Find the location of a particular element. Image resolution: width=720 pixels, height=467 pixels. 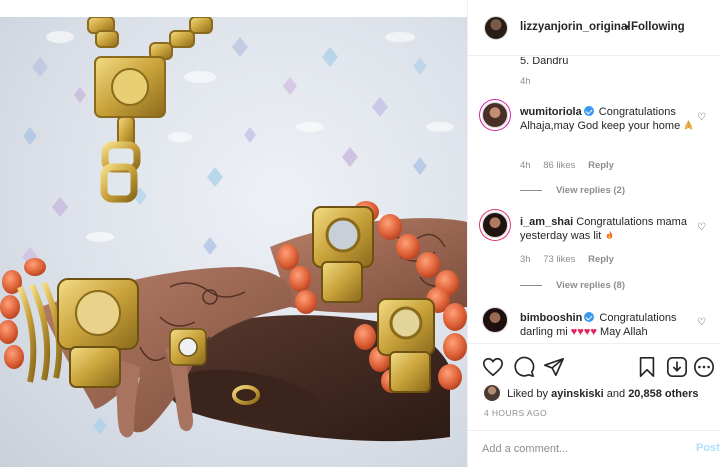

bookmark-icon is located at coordinates (647, 367).